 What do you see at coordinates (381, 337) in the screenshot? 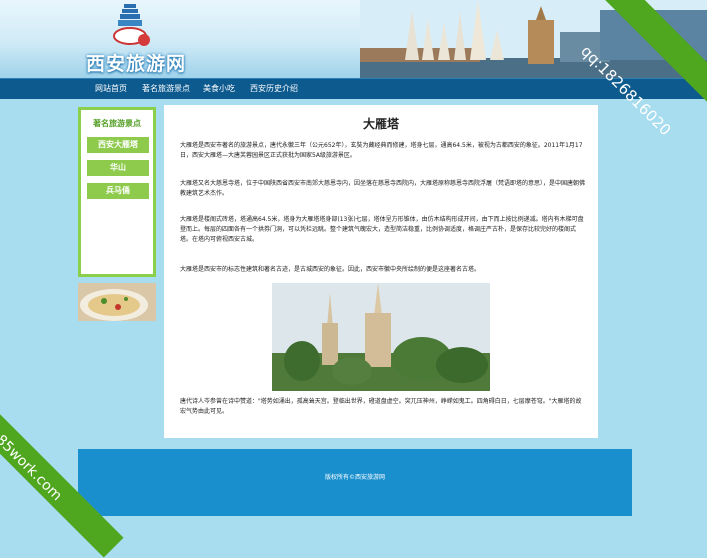
I see `dayanta-photo` at bounding box center [381, 337].